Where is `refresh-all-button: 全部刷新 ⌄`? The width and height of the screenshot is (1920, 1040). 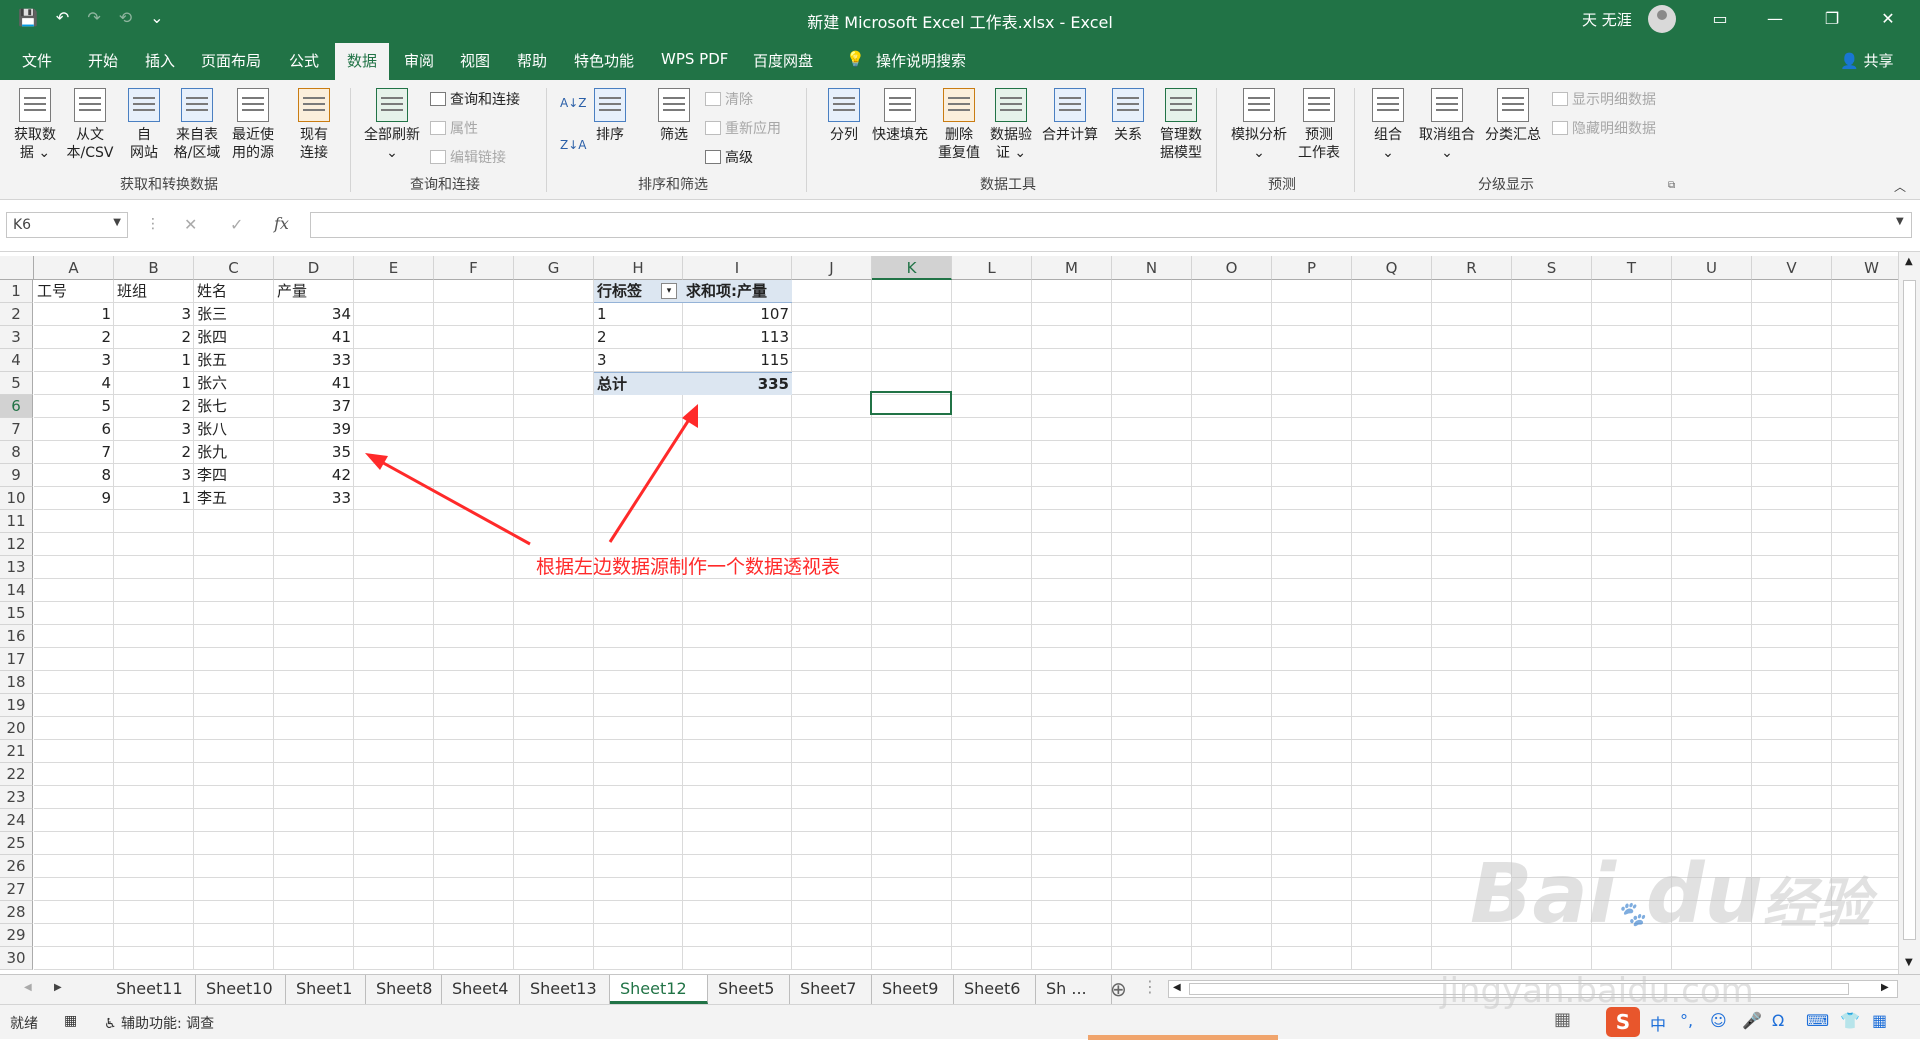 refresh-all-button: 全部刷新 ⌄ is located at coordinates (392, 125).